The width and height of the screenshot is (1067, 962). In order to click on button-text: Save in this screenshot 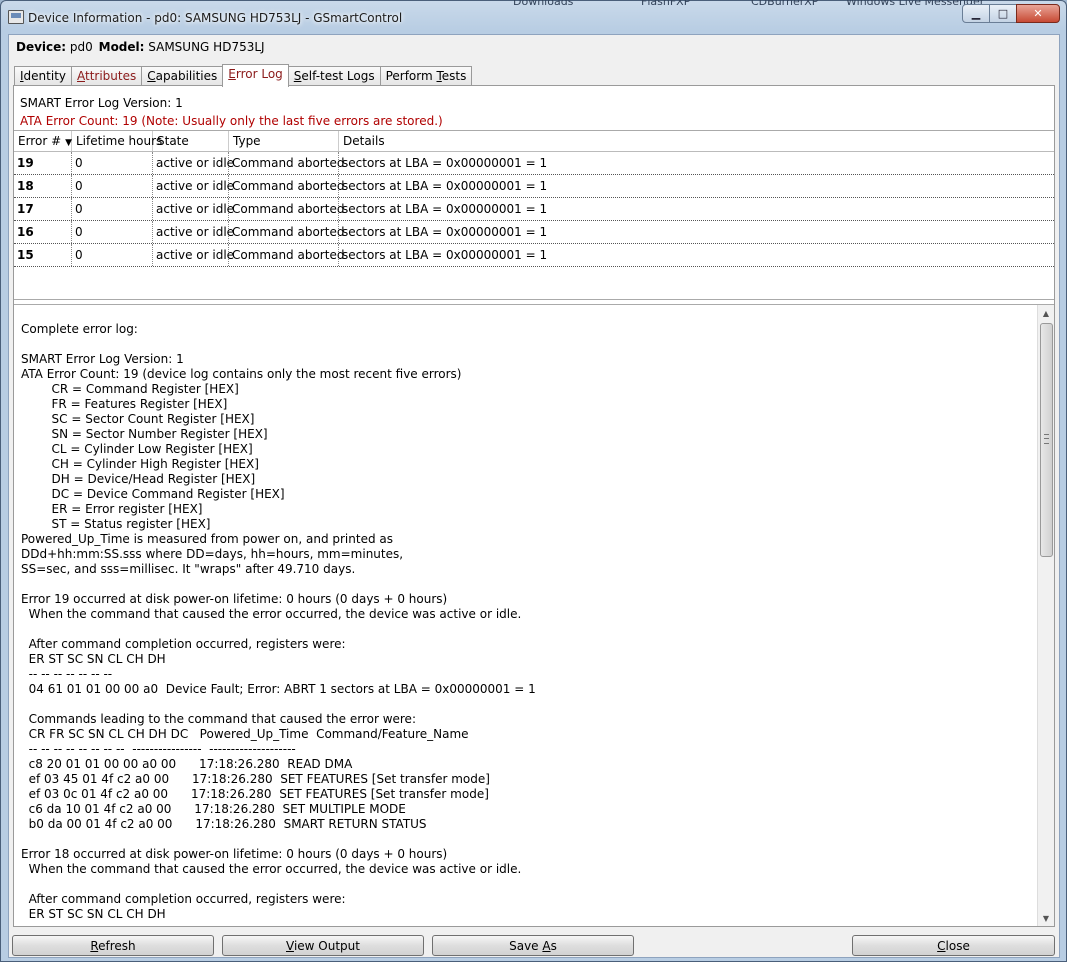, I will do `click(526, 946)`.